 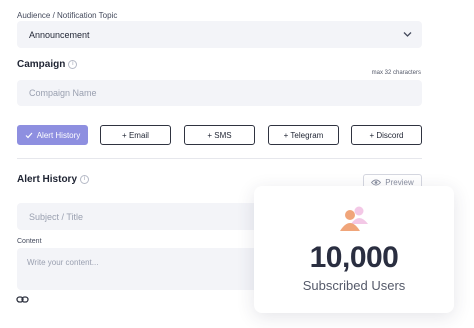 What do you see at coordinates (135, 135) in the screenshot?
I see `add-email-button: + Email` at bounding box center [135, 135].